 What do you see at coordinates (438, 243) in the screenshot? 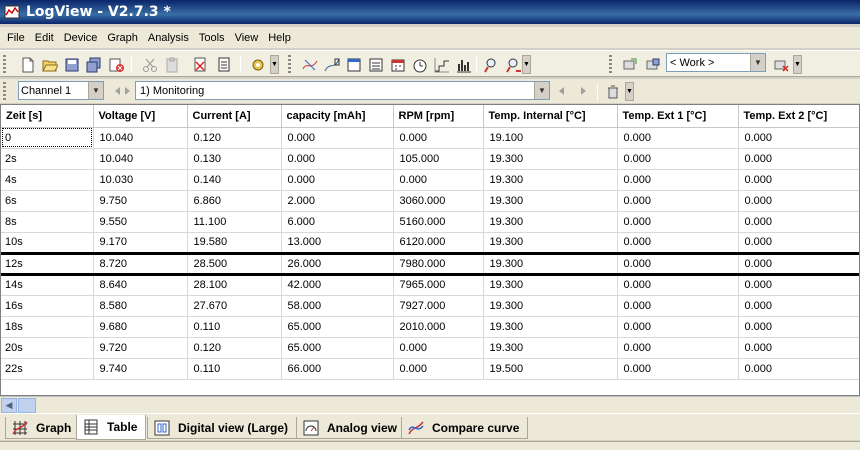
I see `table-cell: 6120.000` at bounding box center [438, 243].